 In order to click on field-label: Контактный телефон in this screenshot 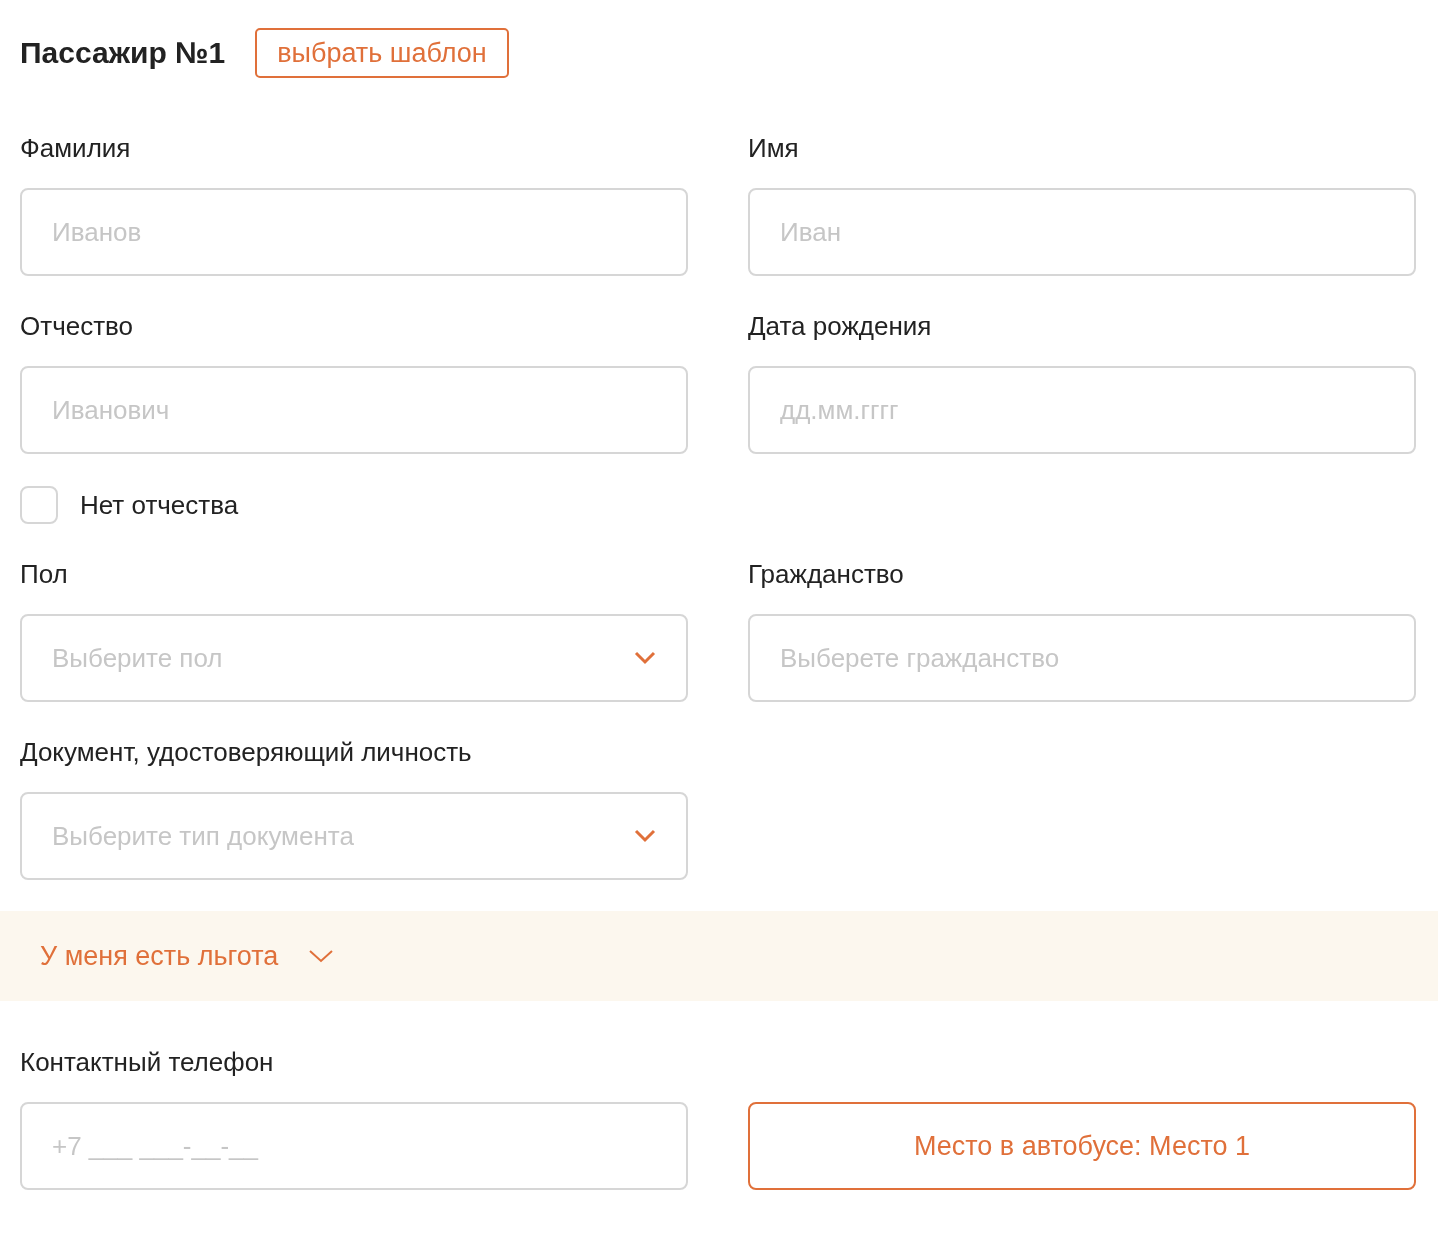, I will do `click(147, 1062)`.